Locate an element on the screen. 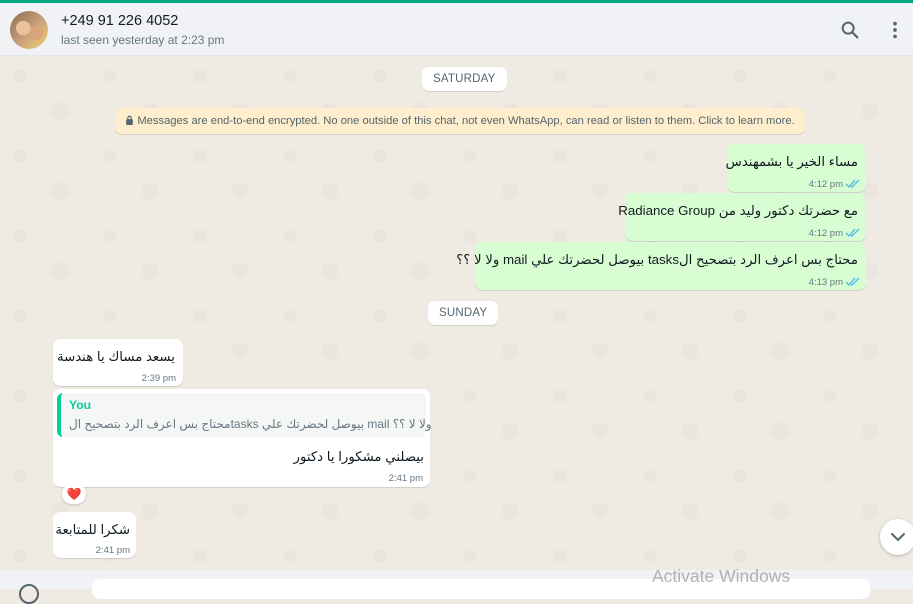 This screenshot has width=913, height=604. scroll-to-bottom-button is located at coordinates (896, 537).